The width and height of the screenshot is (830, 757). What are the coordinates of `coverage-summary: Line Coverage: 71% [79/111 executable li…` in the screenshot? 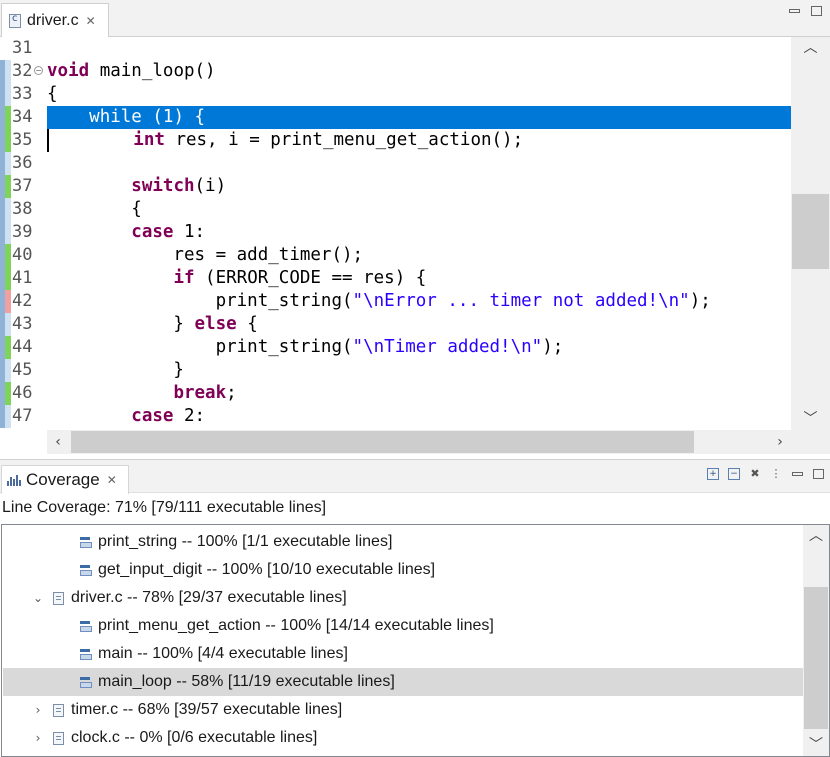 It's located at (164, 507).